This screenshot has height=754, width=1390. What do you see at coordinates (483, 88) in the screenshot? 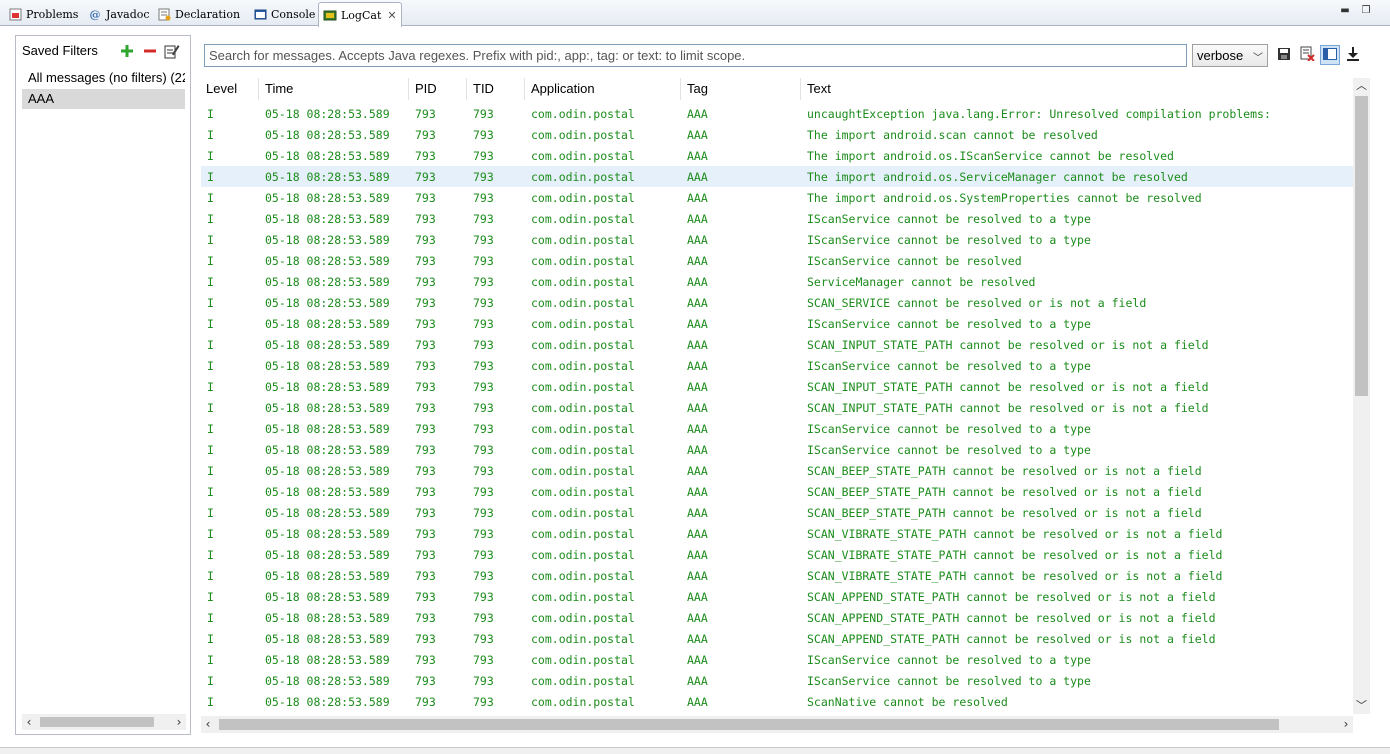
I see `column-header-tid: TID` at bounding box center [483, 88].